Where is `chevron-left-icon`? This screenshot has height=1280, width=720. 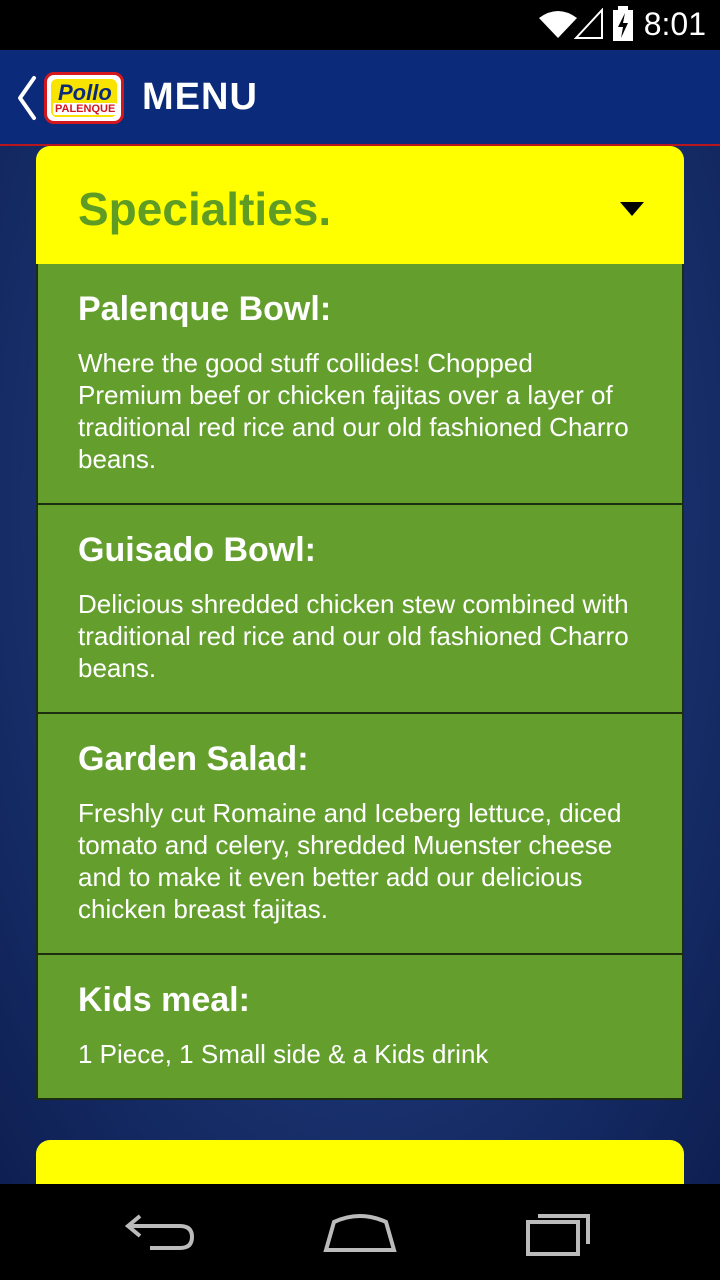
chevron-left-icon is located at coordinates (27, 98).